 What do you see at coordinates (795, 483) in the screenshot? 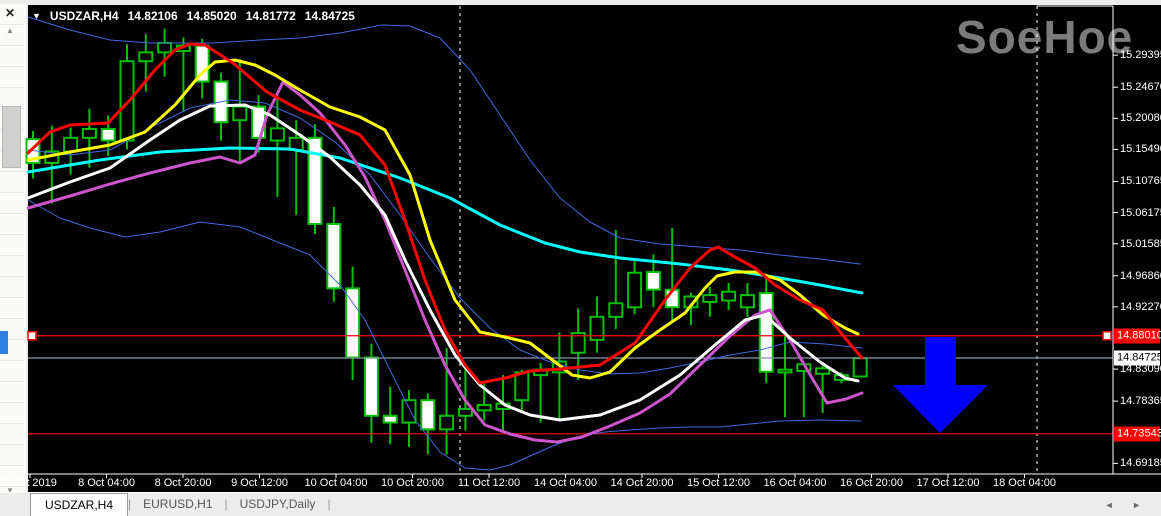
I see `x-axis-label: 16 Oct 04:00` at bounding box center [795, 483].